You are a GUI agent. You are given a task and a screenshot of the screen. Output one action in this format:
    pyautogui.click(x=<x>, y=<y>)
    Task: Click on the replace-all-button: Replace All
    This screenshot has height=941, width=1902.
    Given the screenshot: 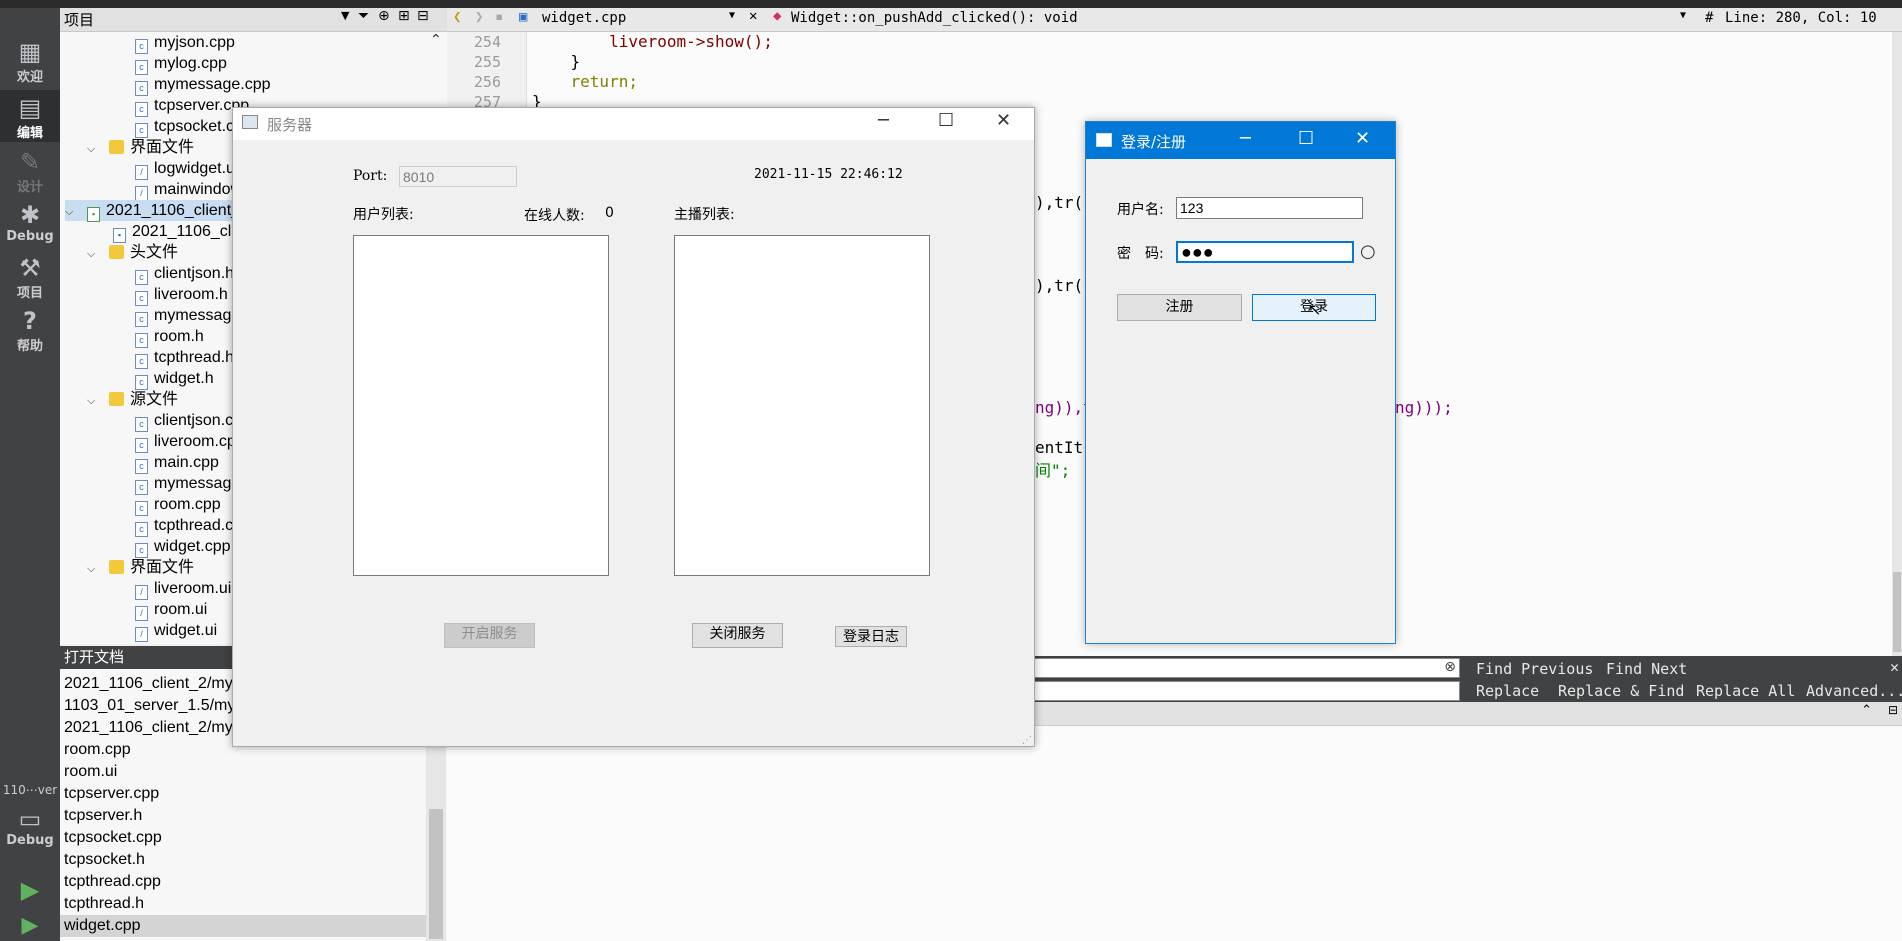 What is the action you would take?
    pyautogui.click(x=1745, y=691)
    